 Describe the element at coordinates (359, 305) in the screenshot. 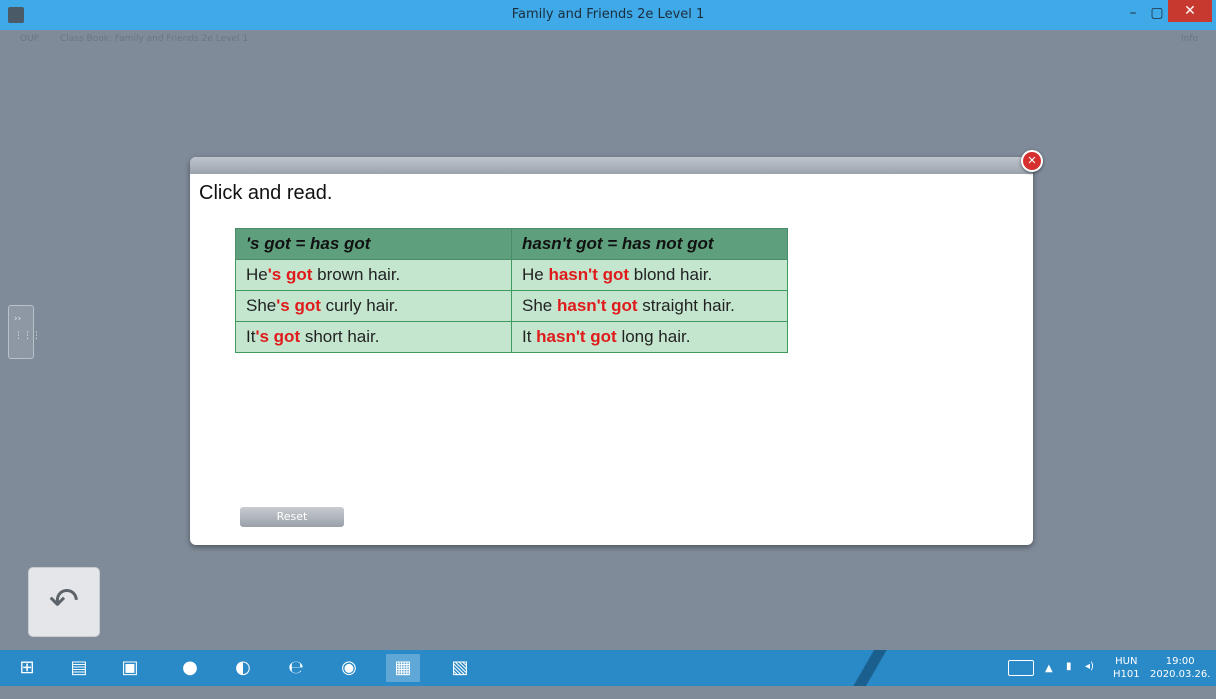

I see `sentence-text: curly hair.` at that location.